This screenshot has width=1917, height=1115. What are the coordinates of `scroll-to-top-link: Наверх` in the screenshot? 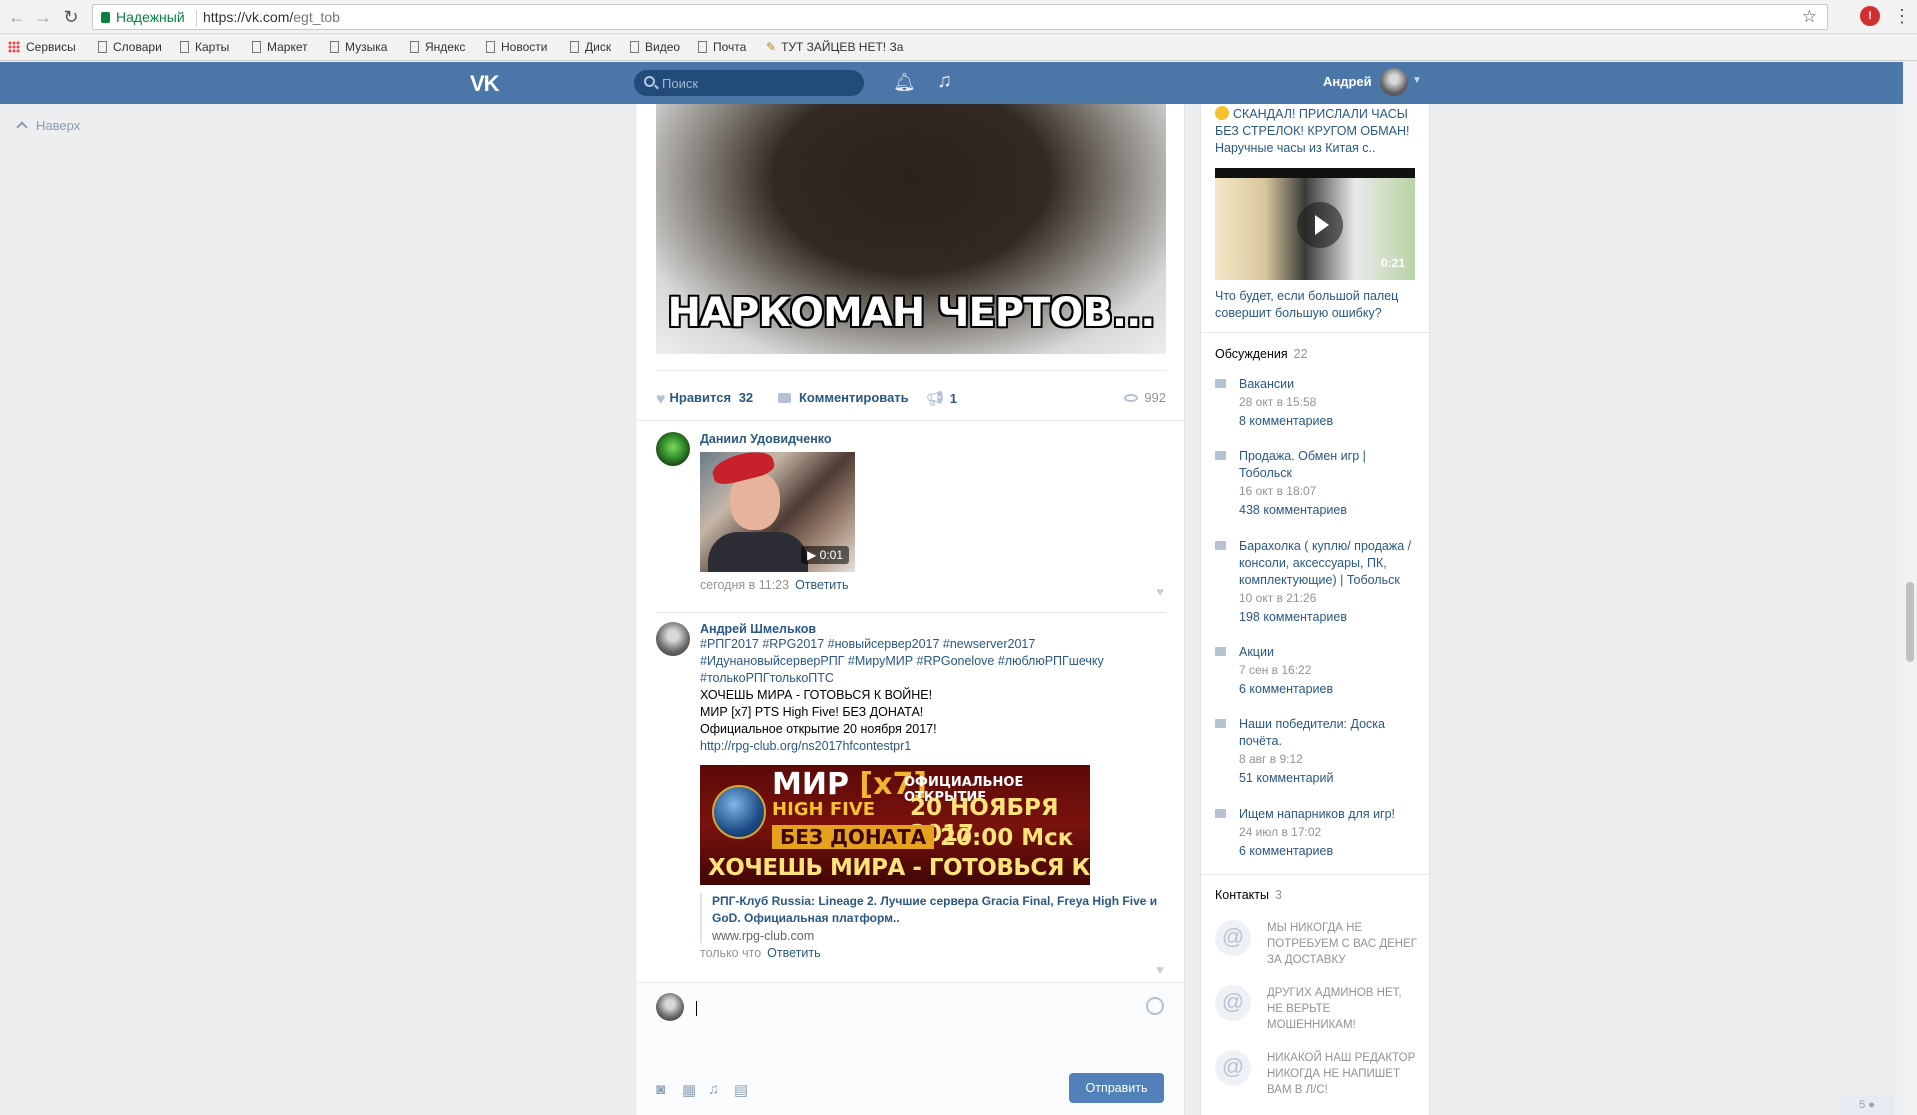 It's located at (48, 125).